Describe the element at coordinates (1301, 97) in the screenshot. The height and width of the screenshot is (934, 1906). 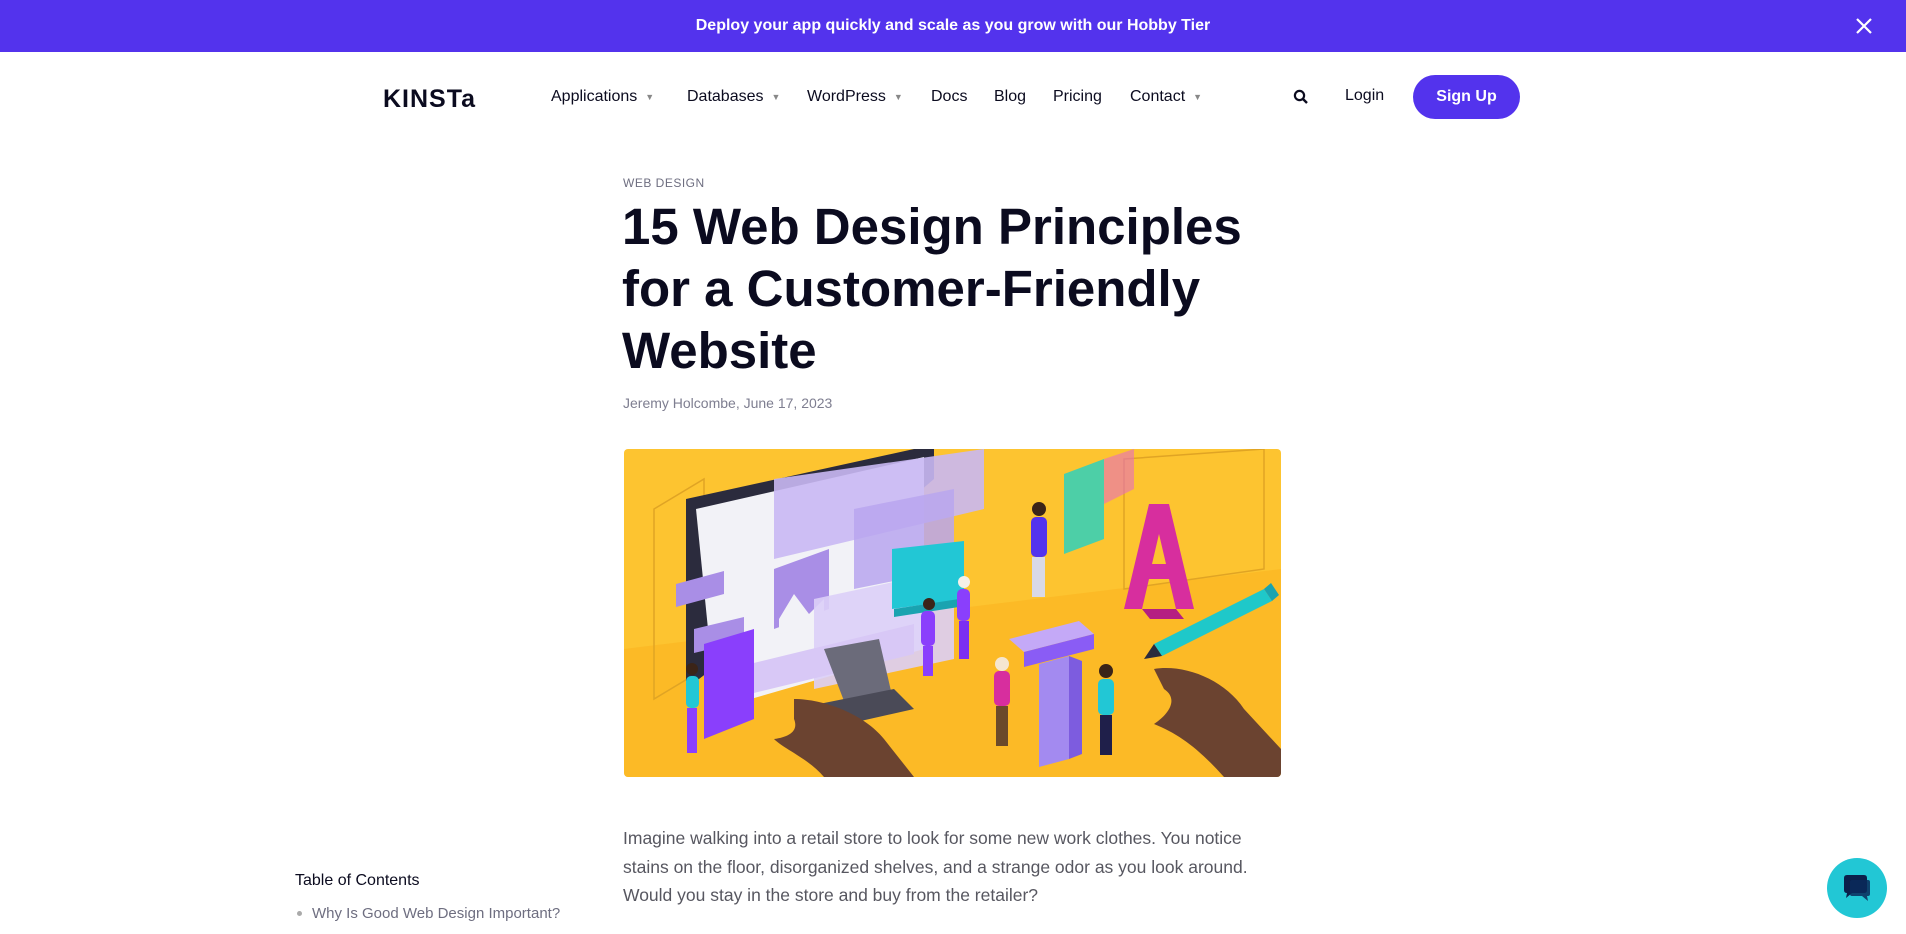
I see `search-icon` at that location.